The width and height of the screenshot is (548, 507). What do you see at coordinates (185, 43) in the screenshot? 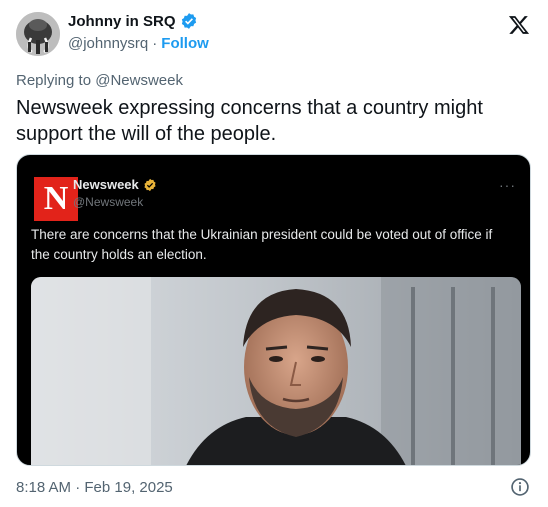
I see `follow-button: Follow` at bounding box center [185, 43].